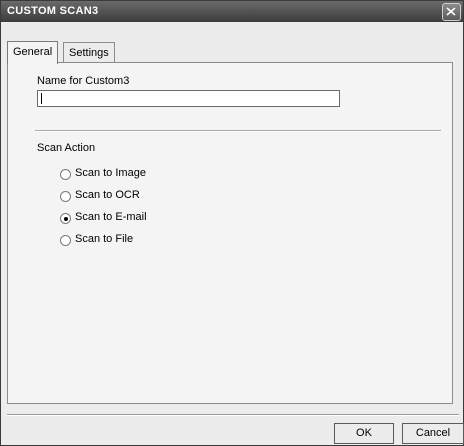 The image size is (464, 446). Describe the element at coordinates (83, 81) in the screenshot. I see `name-label: Name for Custom3` at that location.